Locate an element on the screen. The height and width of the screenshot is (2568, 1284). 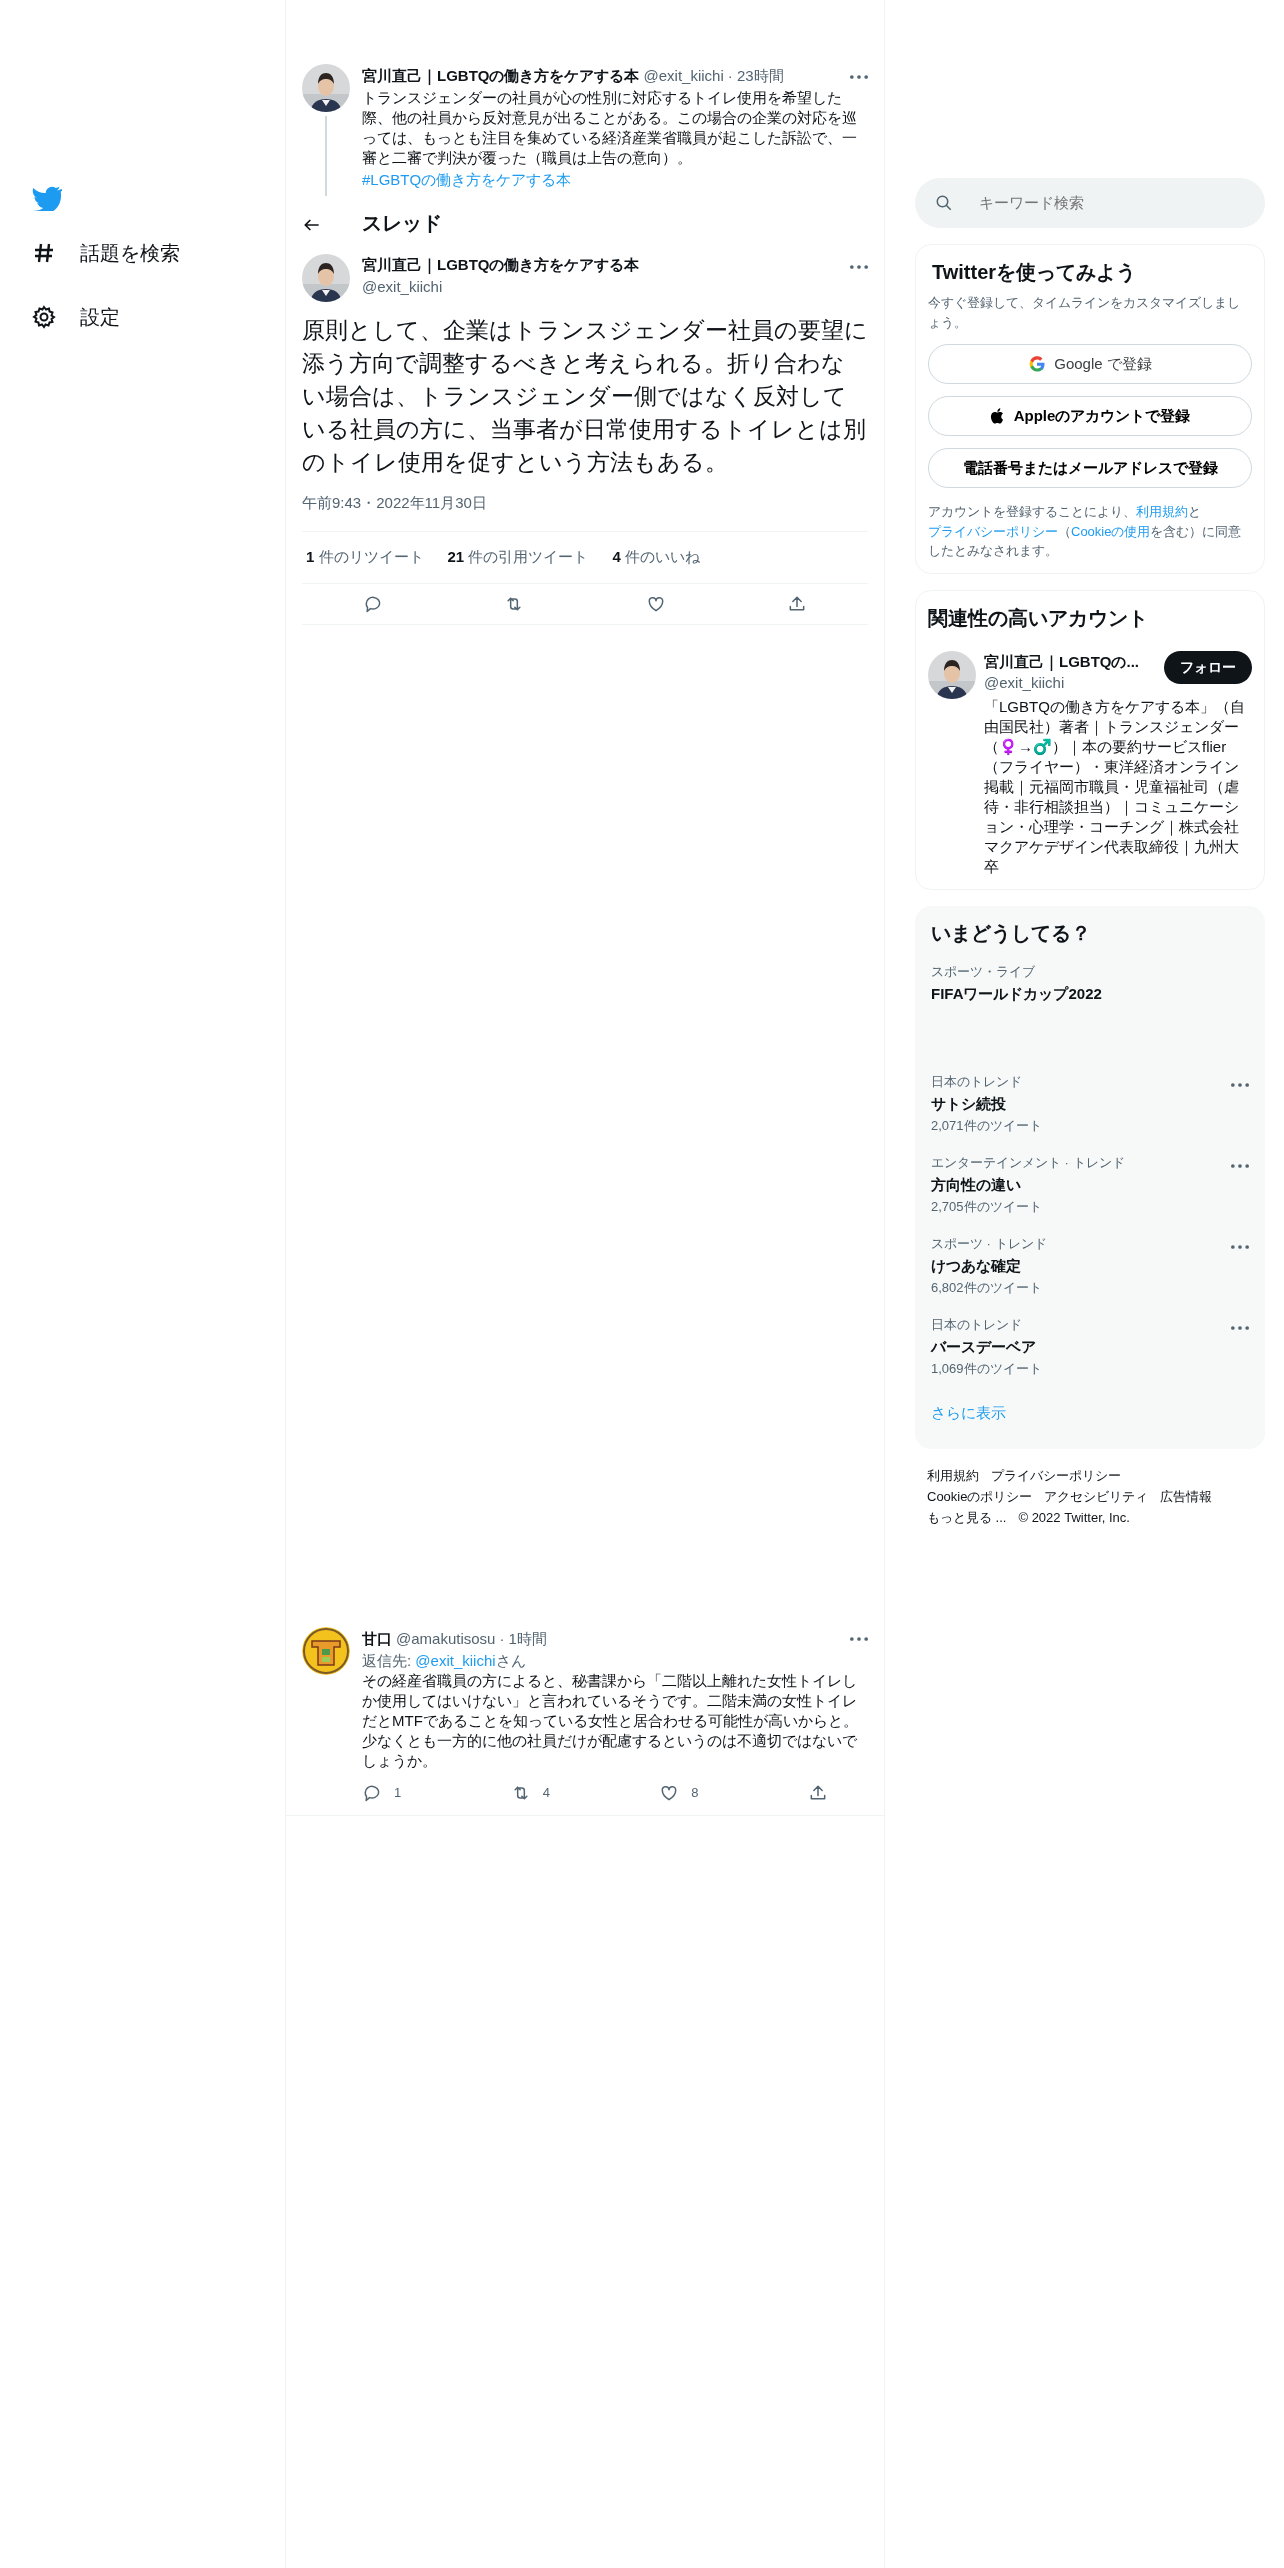
card-title: いまどうしてる？ is located at coordinates (1011, 933).